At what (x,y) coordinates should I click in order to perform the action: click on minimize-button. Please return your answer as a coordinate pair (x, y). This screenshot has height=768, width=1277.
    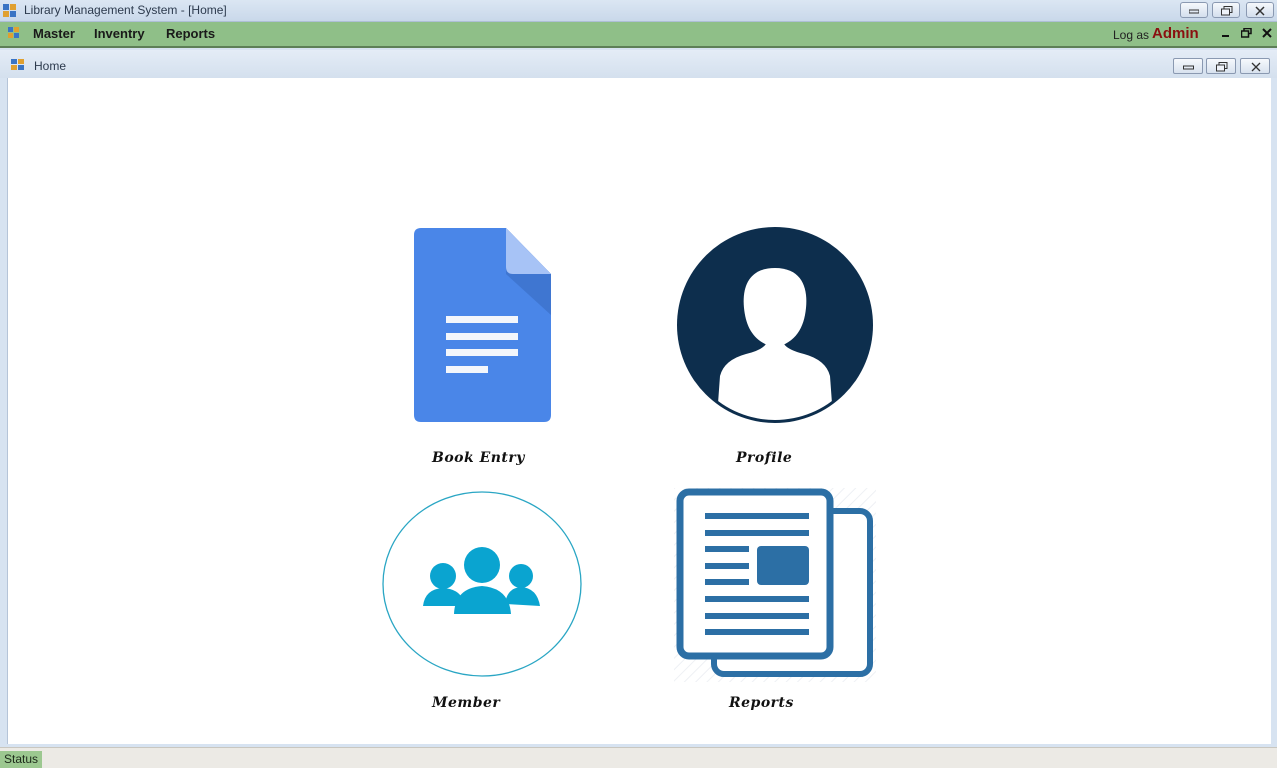
    Looking at the image, I should click on (1194, 10).